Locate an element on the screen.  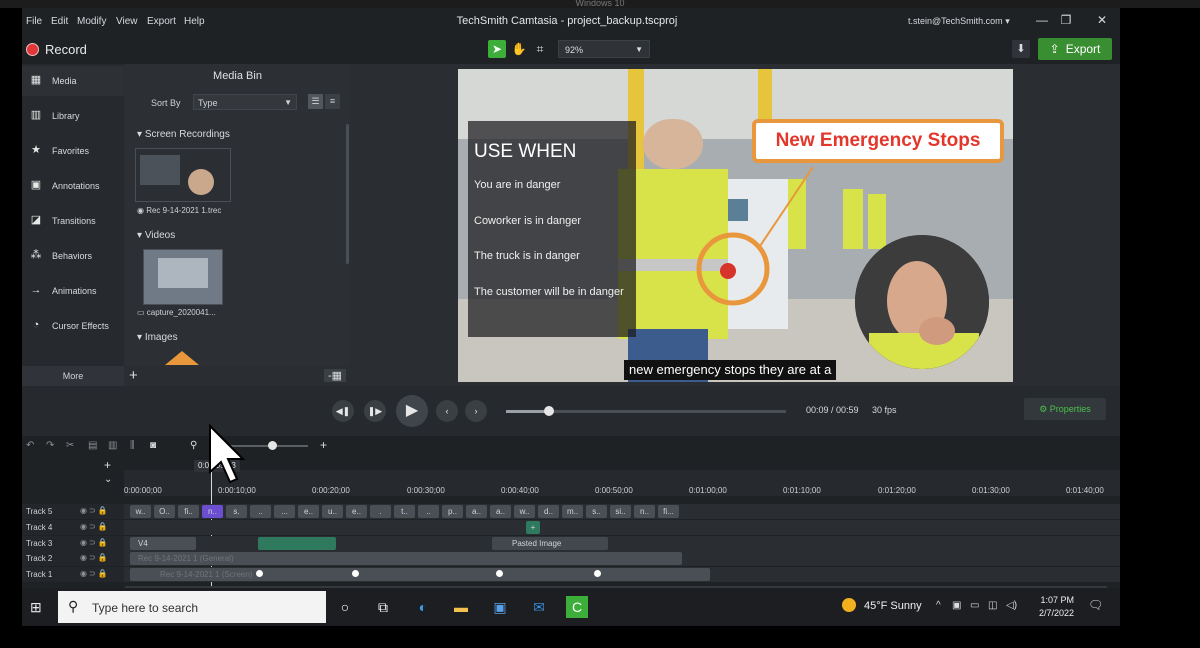
caption-clip: t.. is located at coordinates (404, 511).